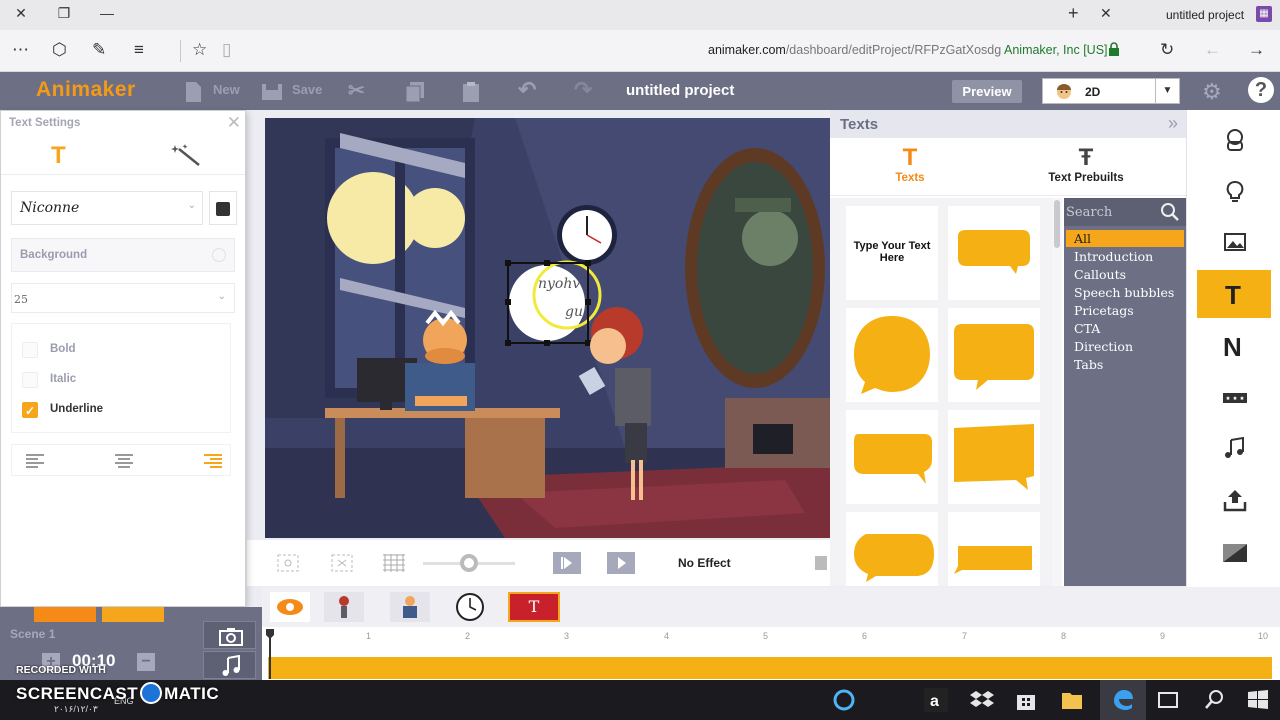  What do you see at coordinates (1125, 310) in the screenshot?
I see `category-pricetags: Pricetags` at bounding box center [1125, 310].